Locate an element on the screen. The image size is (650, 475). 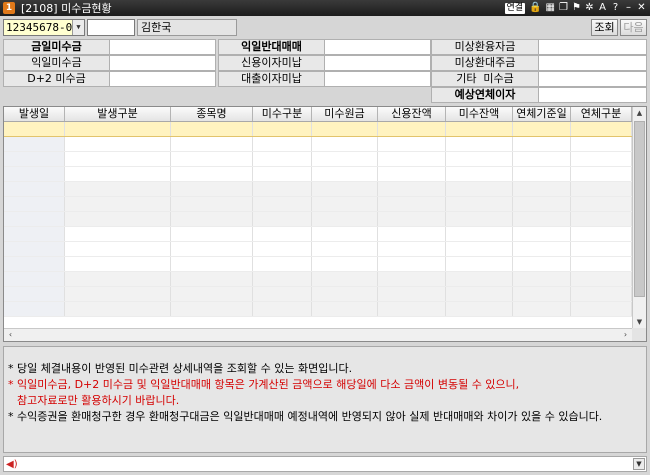
speaker-icon: ◀) is located at coordinates (12, 464).